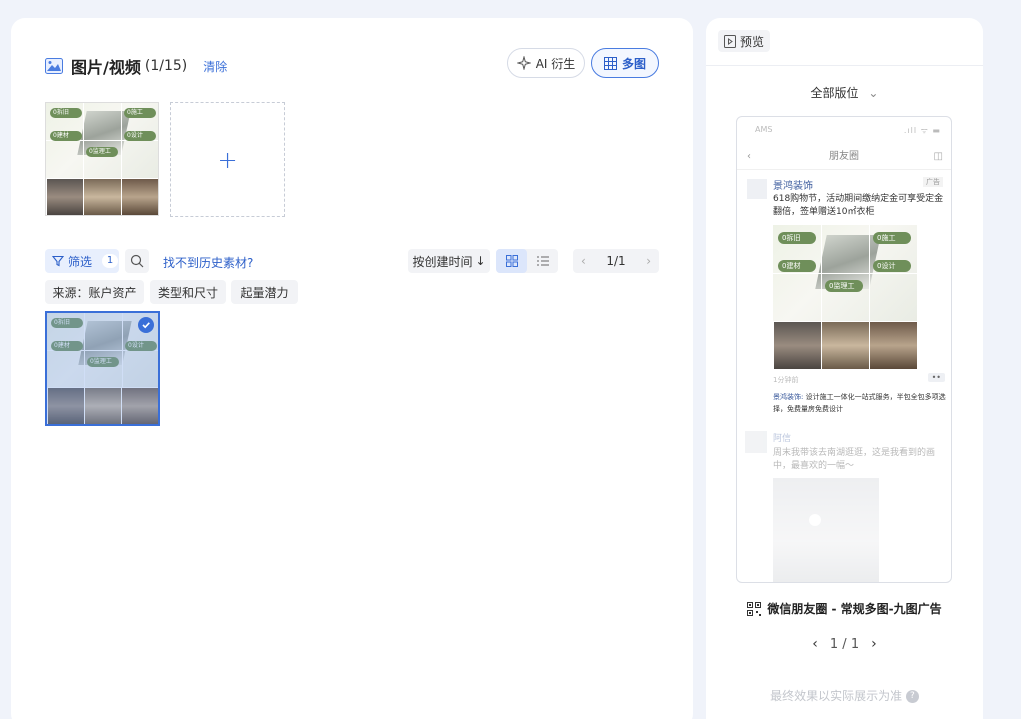 This screenshot has height=719, width=1021. What do you see at coordinates (749, 156) in the screenshot?
I see `back-icon: ‹` at bounding box center [749, 156].